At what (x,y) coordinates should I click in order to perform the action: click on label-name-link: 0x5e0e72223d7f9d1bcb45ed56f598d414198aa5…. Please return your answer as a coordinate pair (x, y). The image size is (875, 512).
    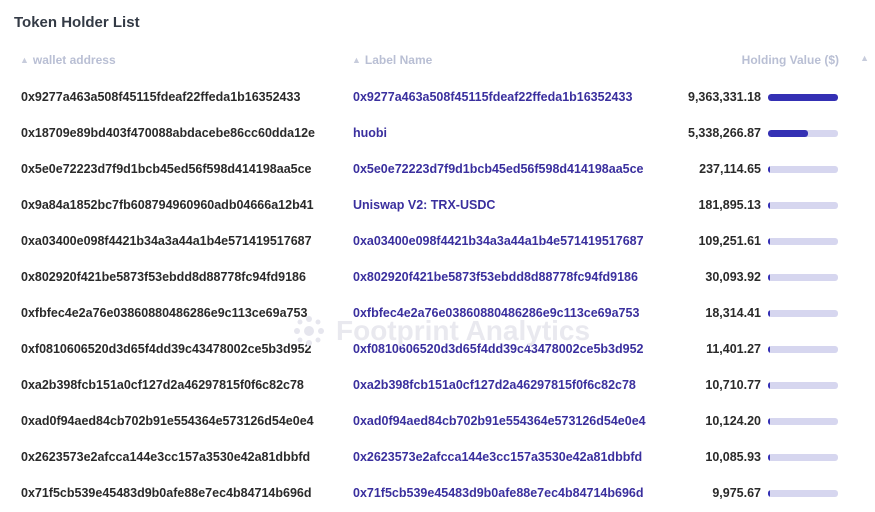
    Looking at the image, I should click on (498, 169).